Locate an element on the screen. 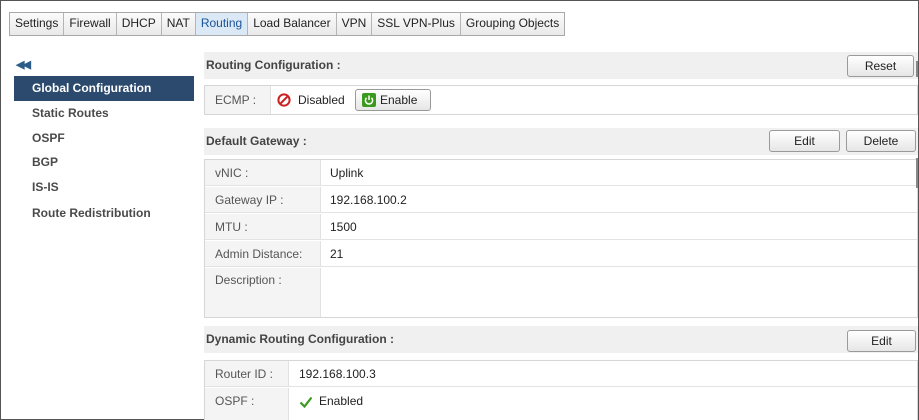 The image size is (919, 420). router-id-value: 192.168.100.3 is located at coordinates (337, 374).